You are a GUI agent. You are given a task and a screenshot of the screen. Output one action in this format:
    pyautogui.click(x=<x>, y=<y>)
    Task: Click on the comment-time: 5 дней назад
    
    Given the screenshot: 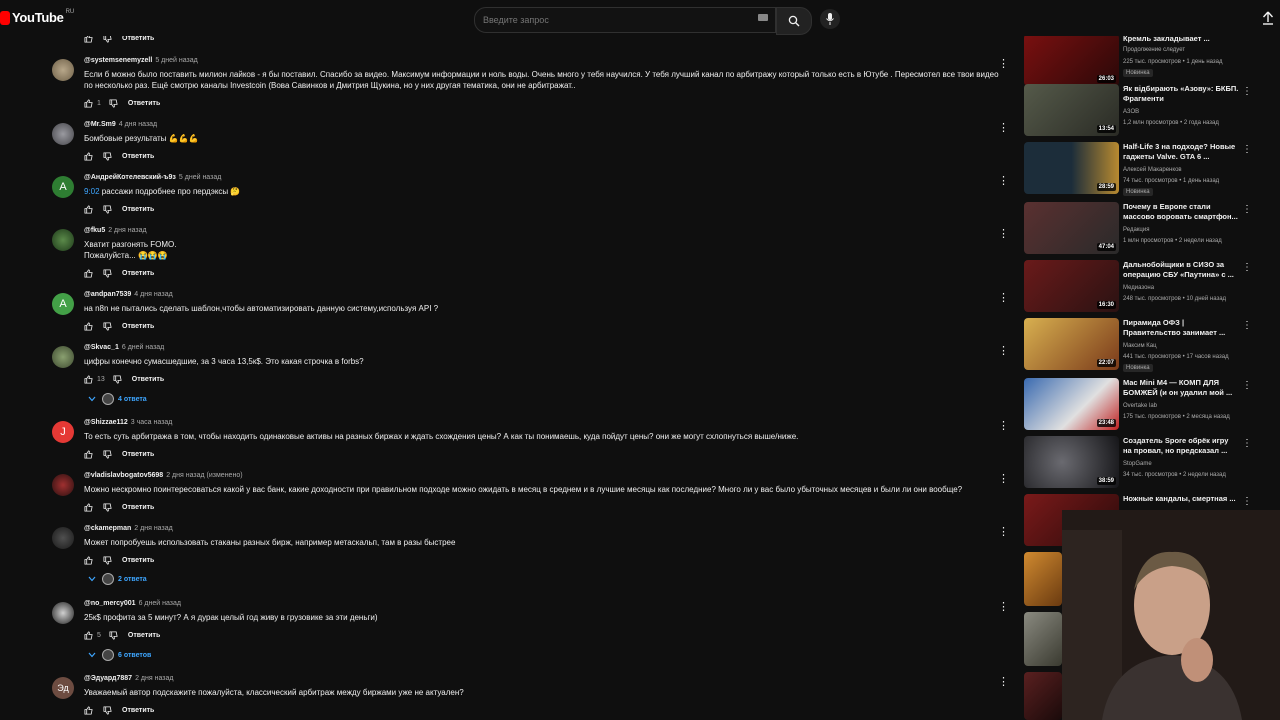 What is the action you would take?
    pyautogui.click(x=176, y=60)
    